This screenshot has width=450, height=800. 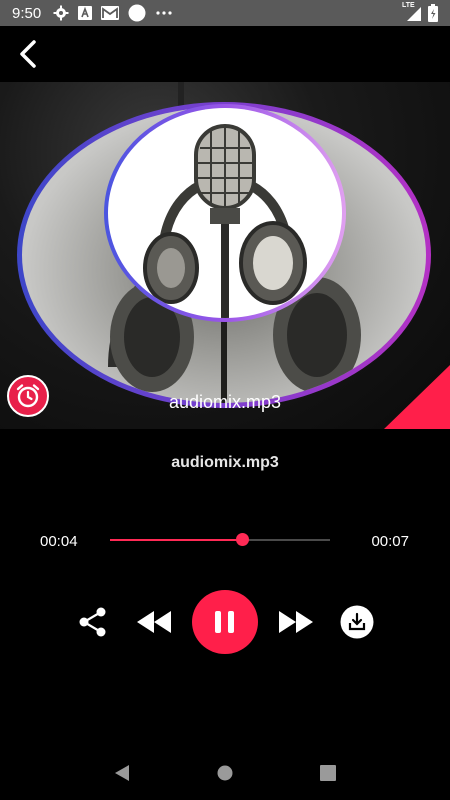 I want to click on playback-controls, so click(x=225, y=622).